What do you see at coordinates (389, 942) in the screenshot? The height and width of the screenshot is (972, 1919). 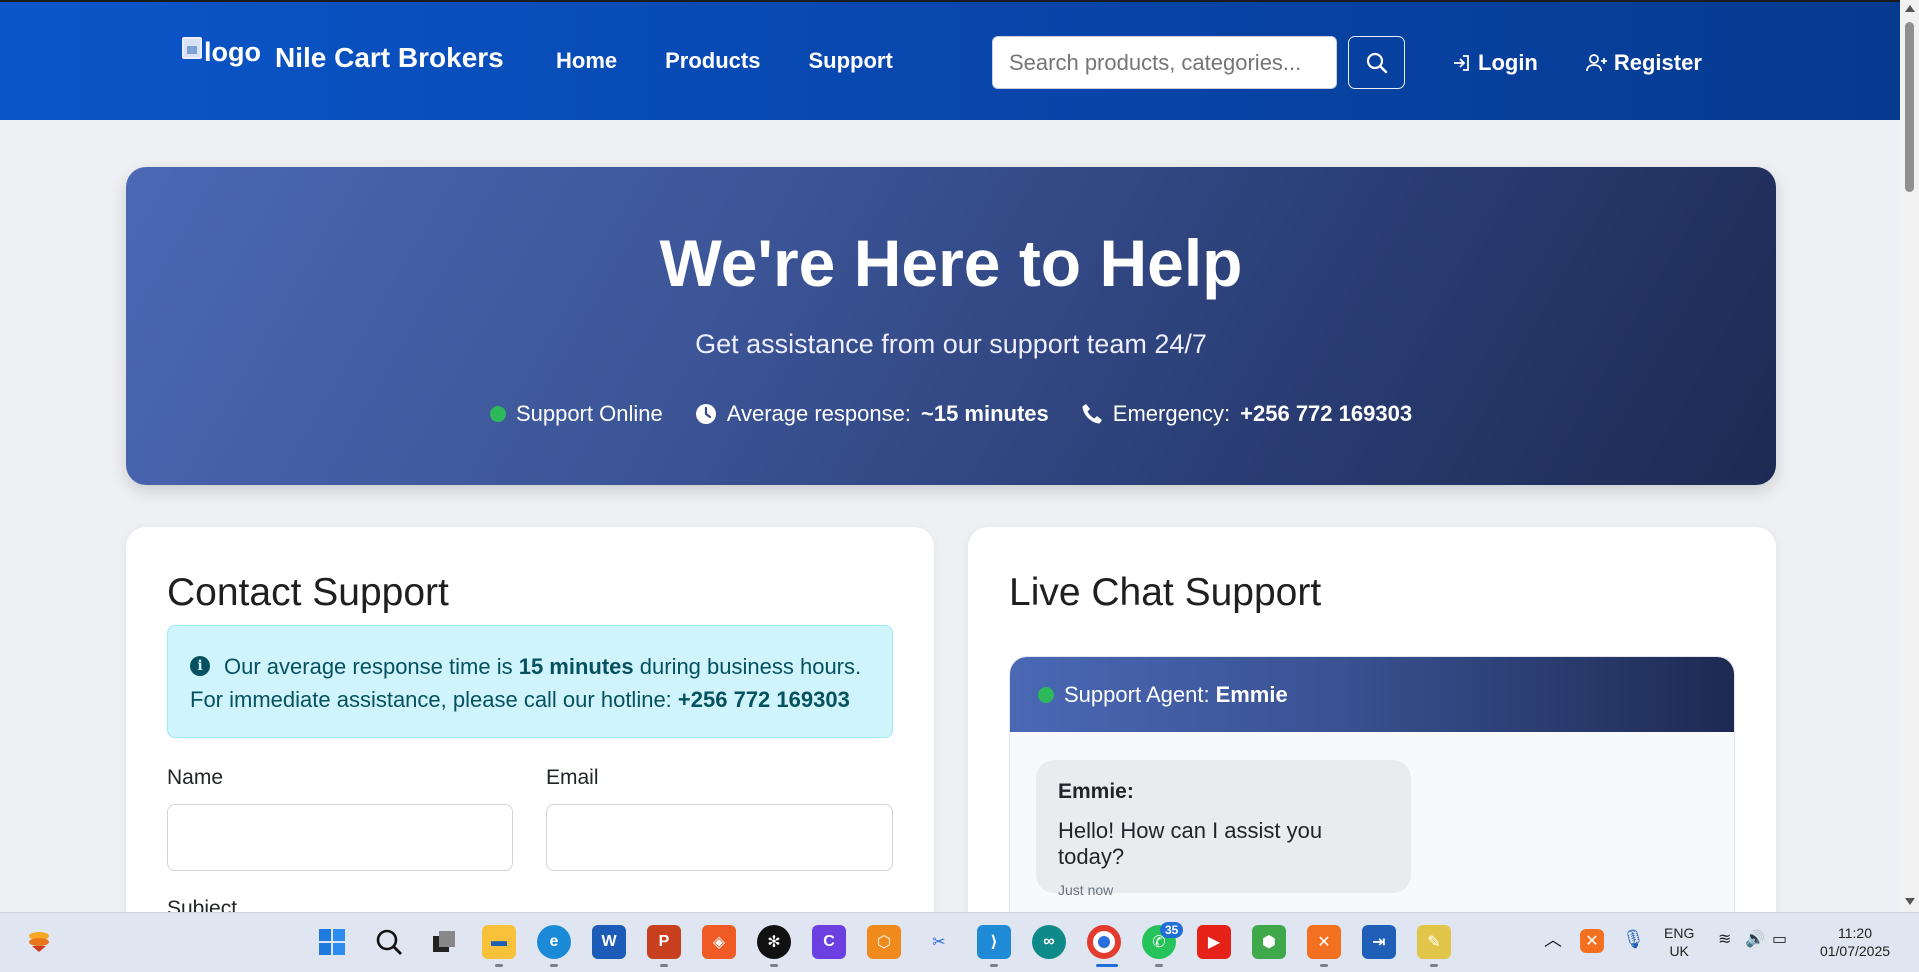 I see `search-taskbar-icon` at bounding box center [389, 942].